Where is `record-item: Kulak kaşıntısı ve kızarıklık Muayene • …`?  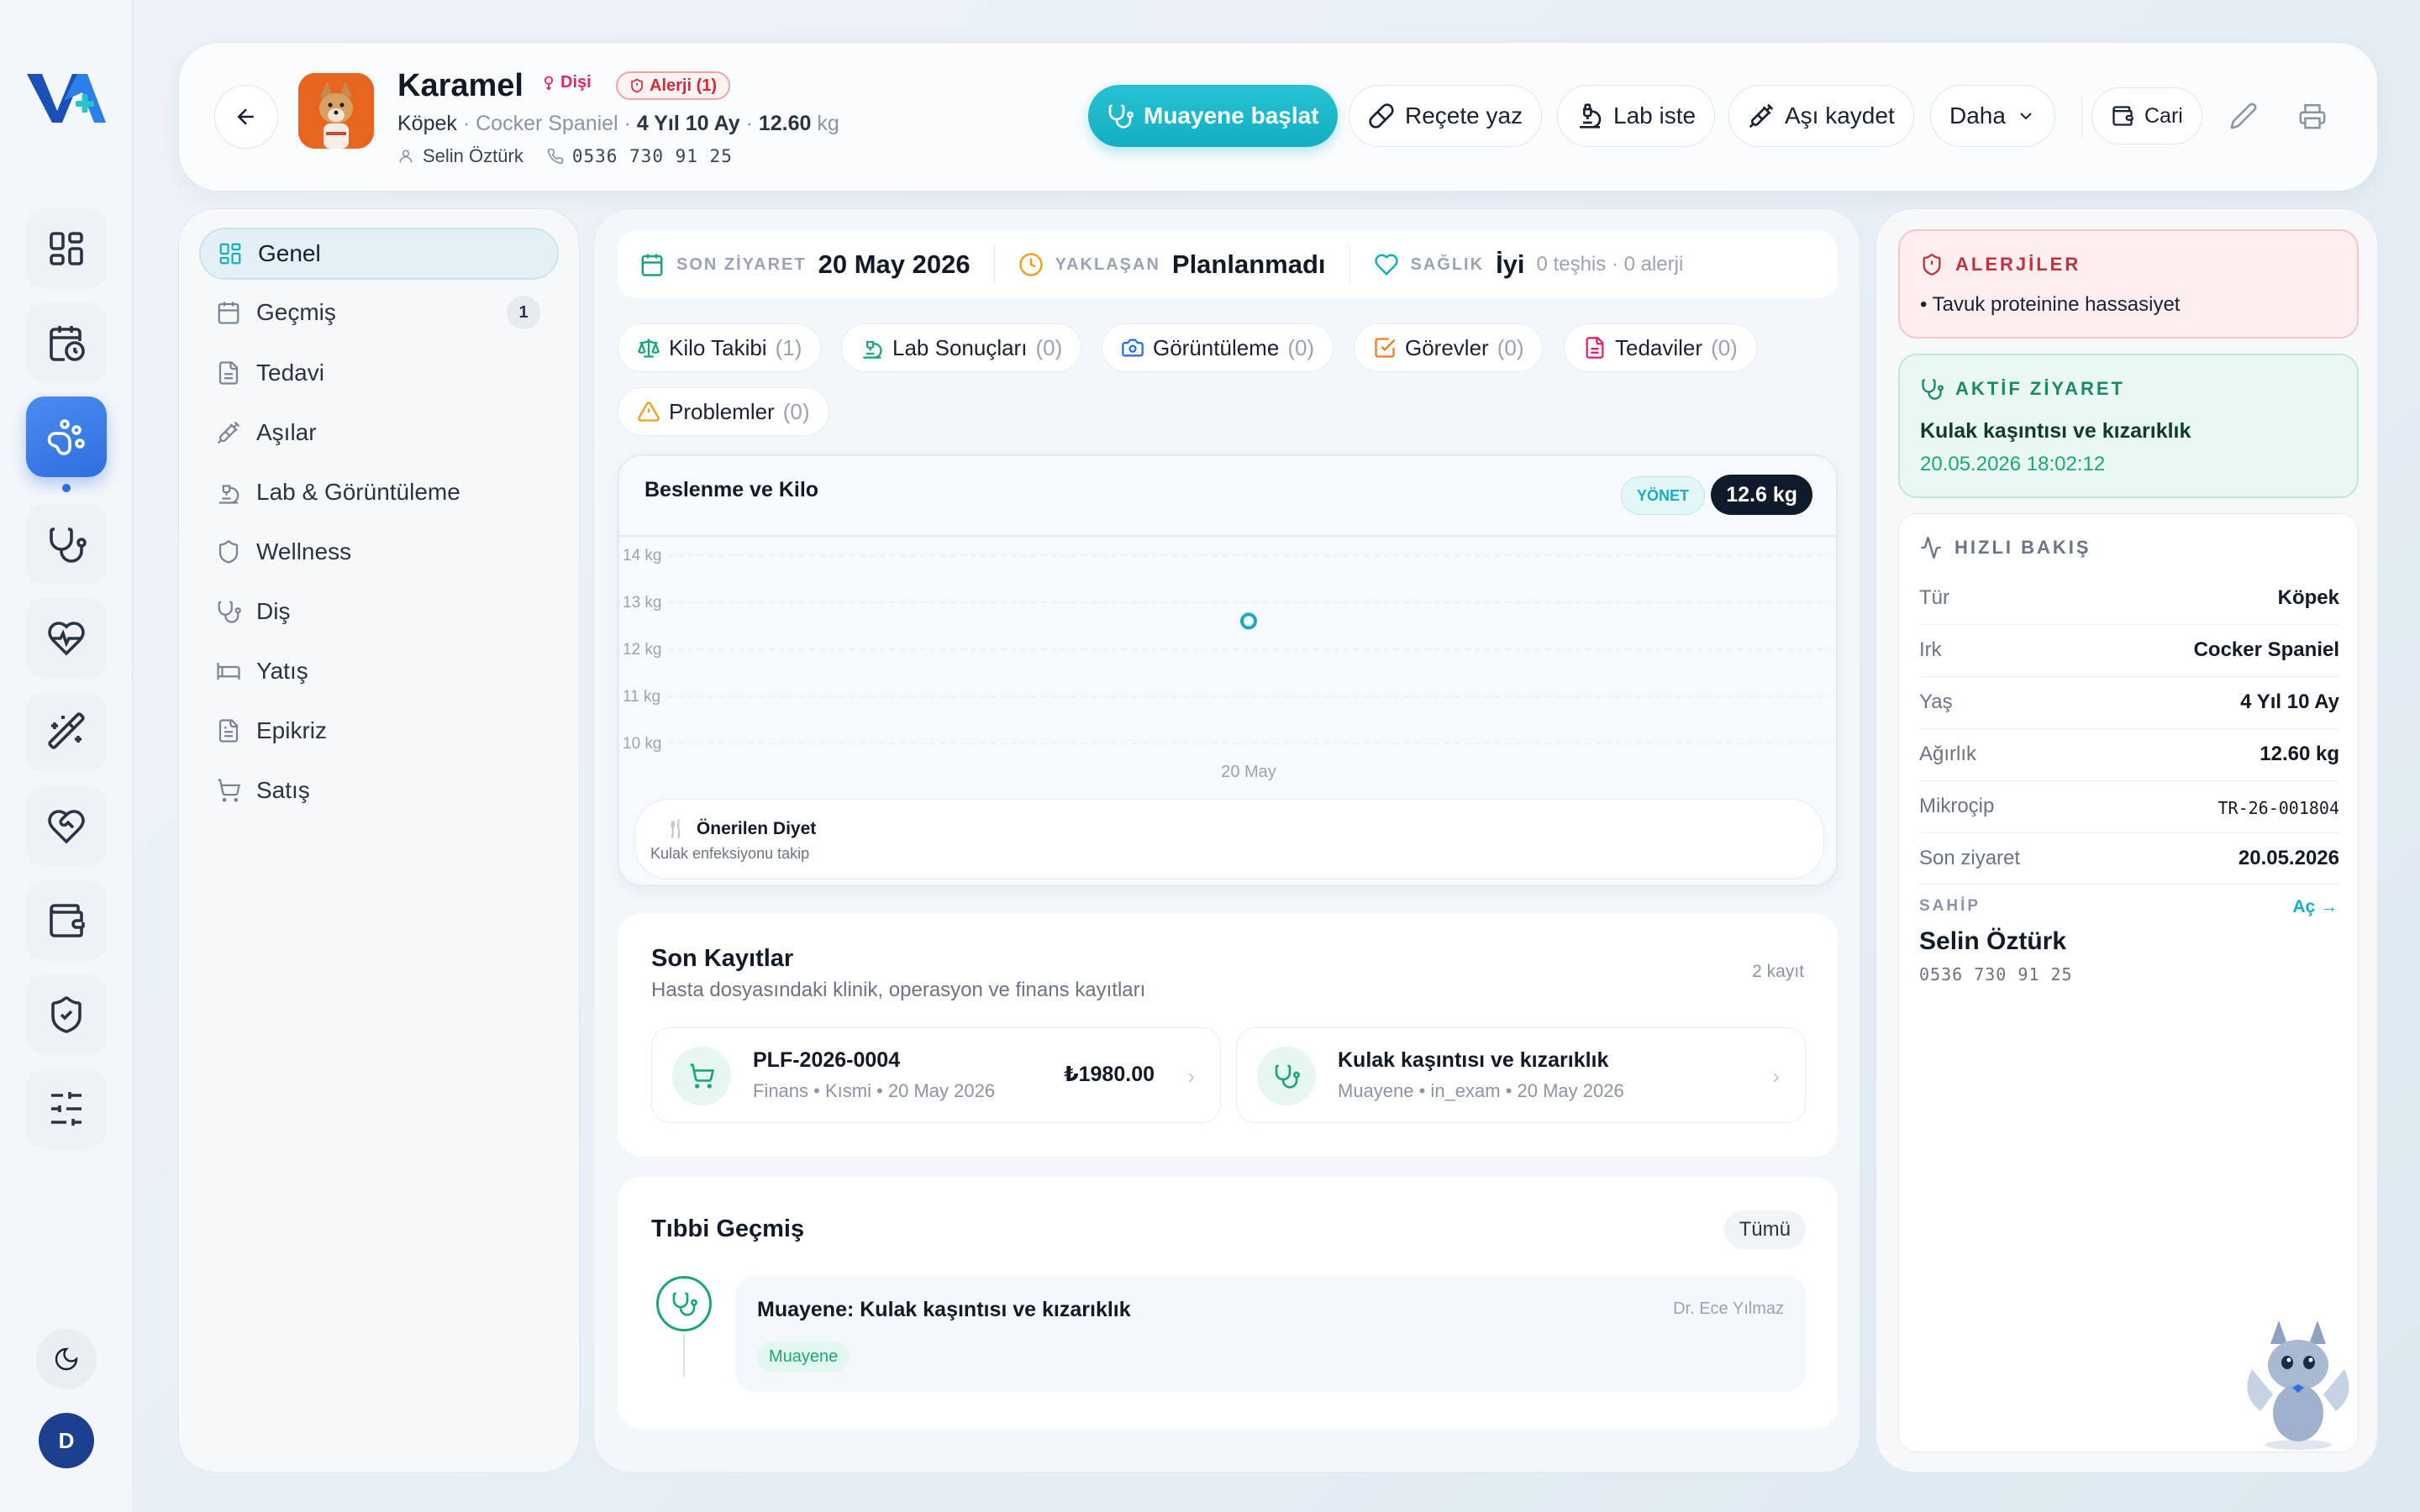 record-item: Kulak kaşıntısı ve kızarıklık Muayene • … is located at coordinates (1521, 1075).